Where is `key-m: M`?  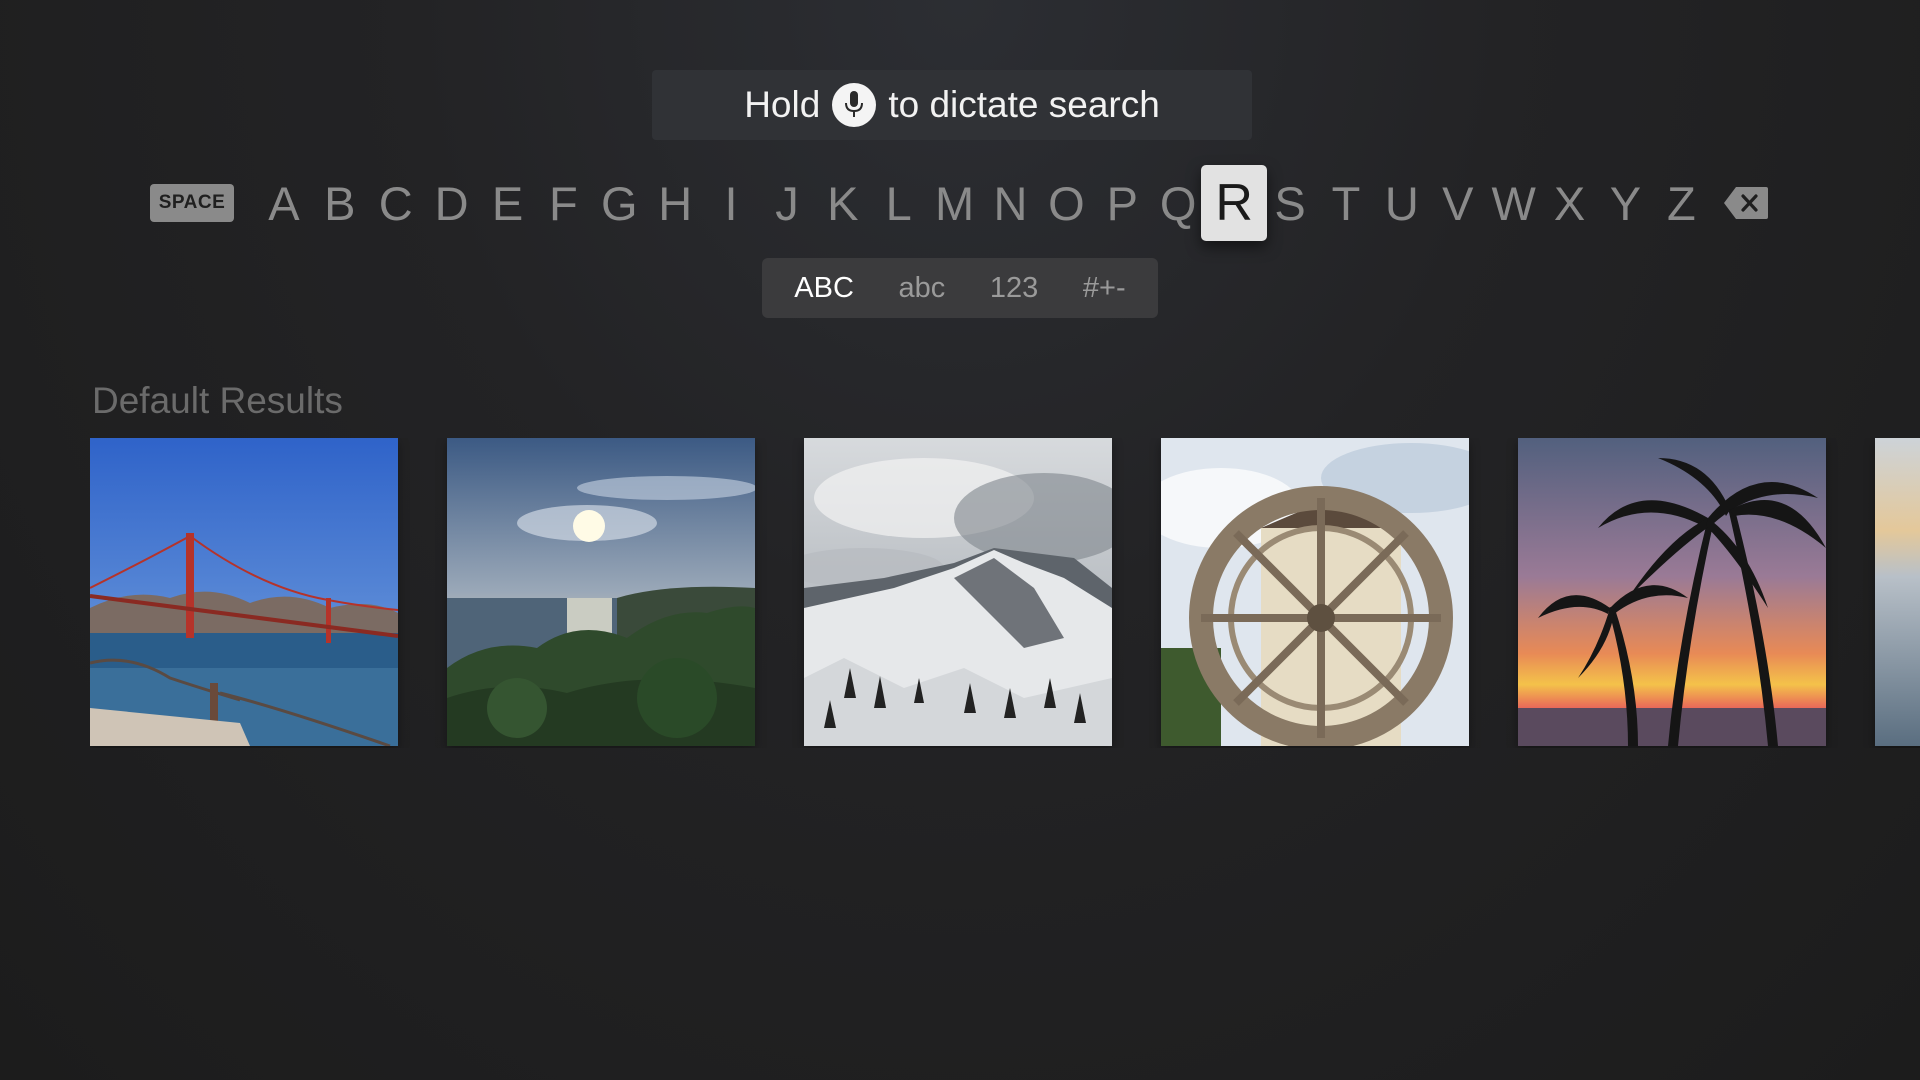
key-m: M is located at coordinates (955, 203).